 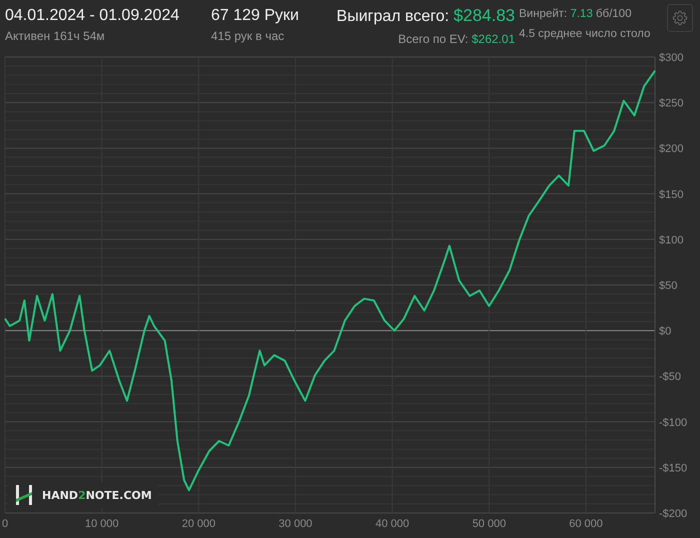 What do you see at coordinates (670, 377) in the screenshot?
I see `y-axis-label: -$50` at bounding box center [670, 377].